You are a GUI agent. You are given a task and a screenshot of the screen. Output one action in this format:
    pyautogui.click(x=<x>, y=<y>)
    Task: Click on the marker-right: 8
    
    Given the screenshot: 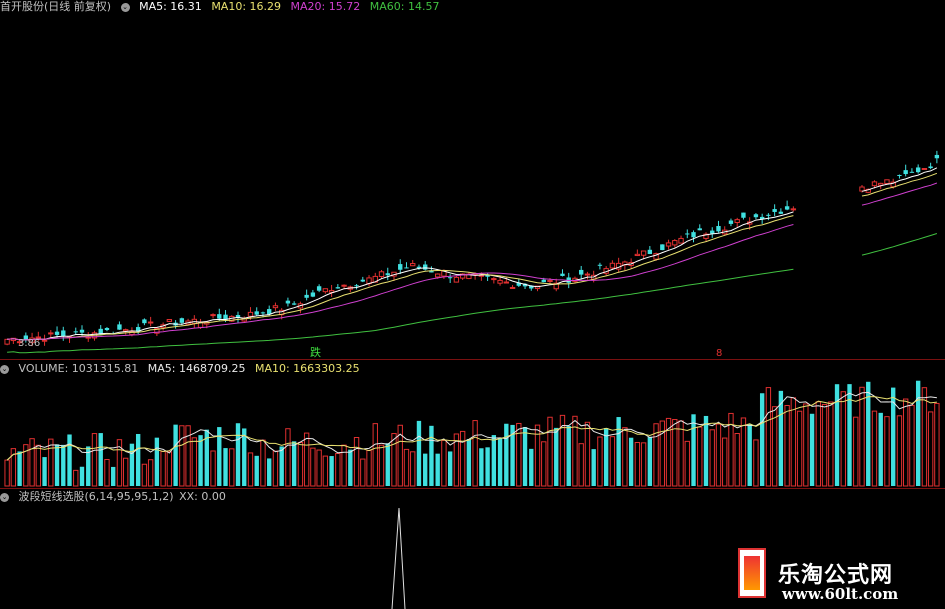 What is the action you would take?
    pyautogui.click(x=719, y=353)
    